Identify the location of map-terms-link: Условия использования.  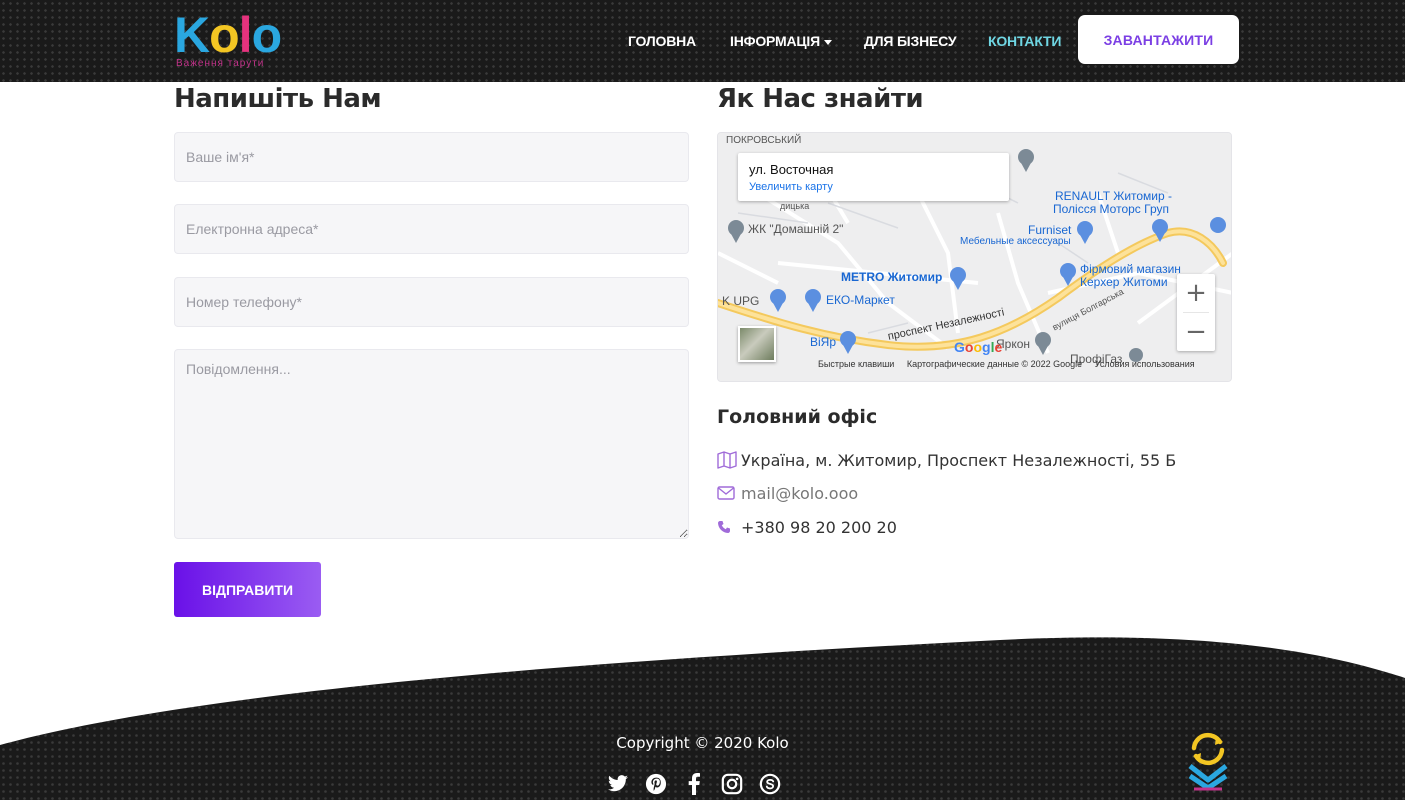
(1145, 364).